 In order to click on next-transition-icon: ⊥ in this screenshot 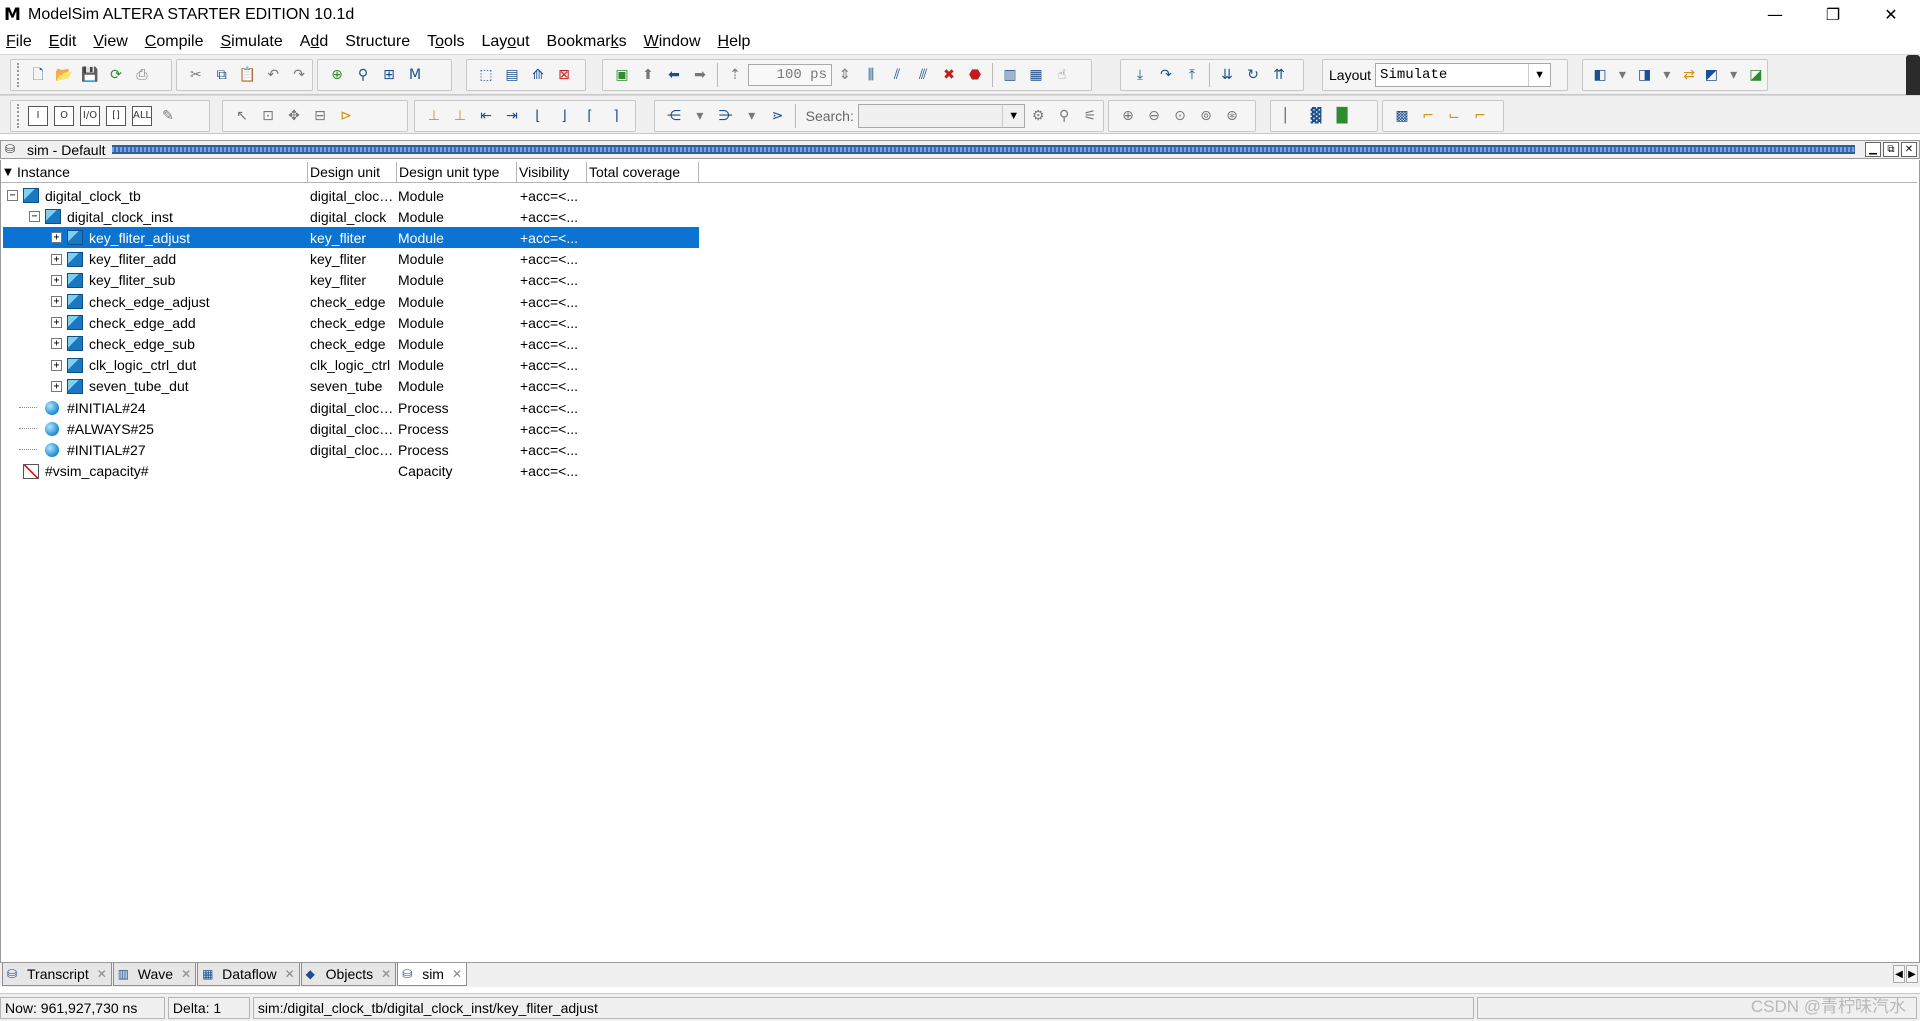, I will do `click(460, 116)`.